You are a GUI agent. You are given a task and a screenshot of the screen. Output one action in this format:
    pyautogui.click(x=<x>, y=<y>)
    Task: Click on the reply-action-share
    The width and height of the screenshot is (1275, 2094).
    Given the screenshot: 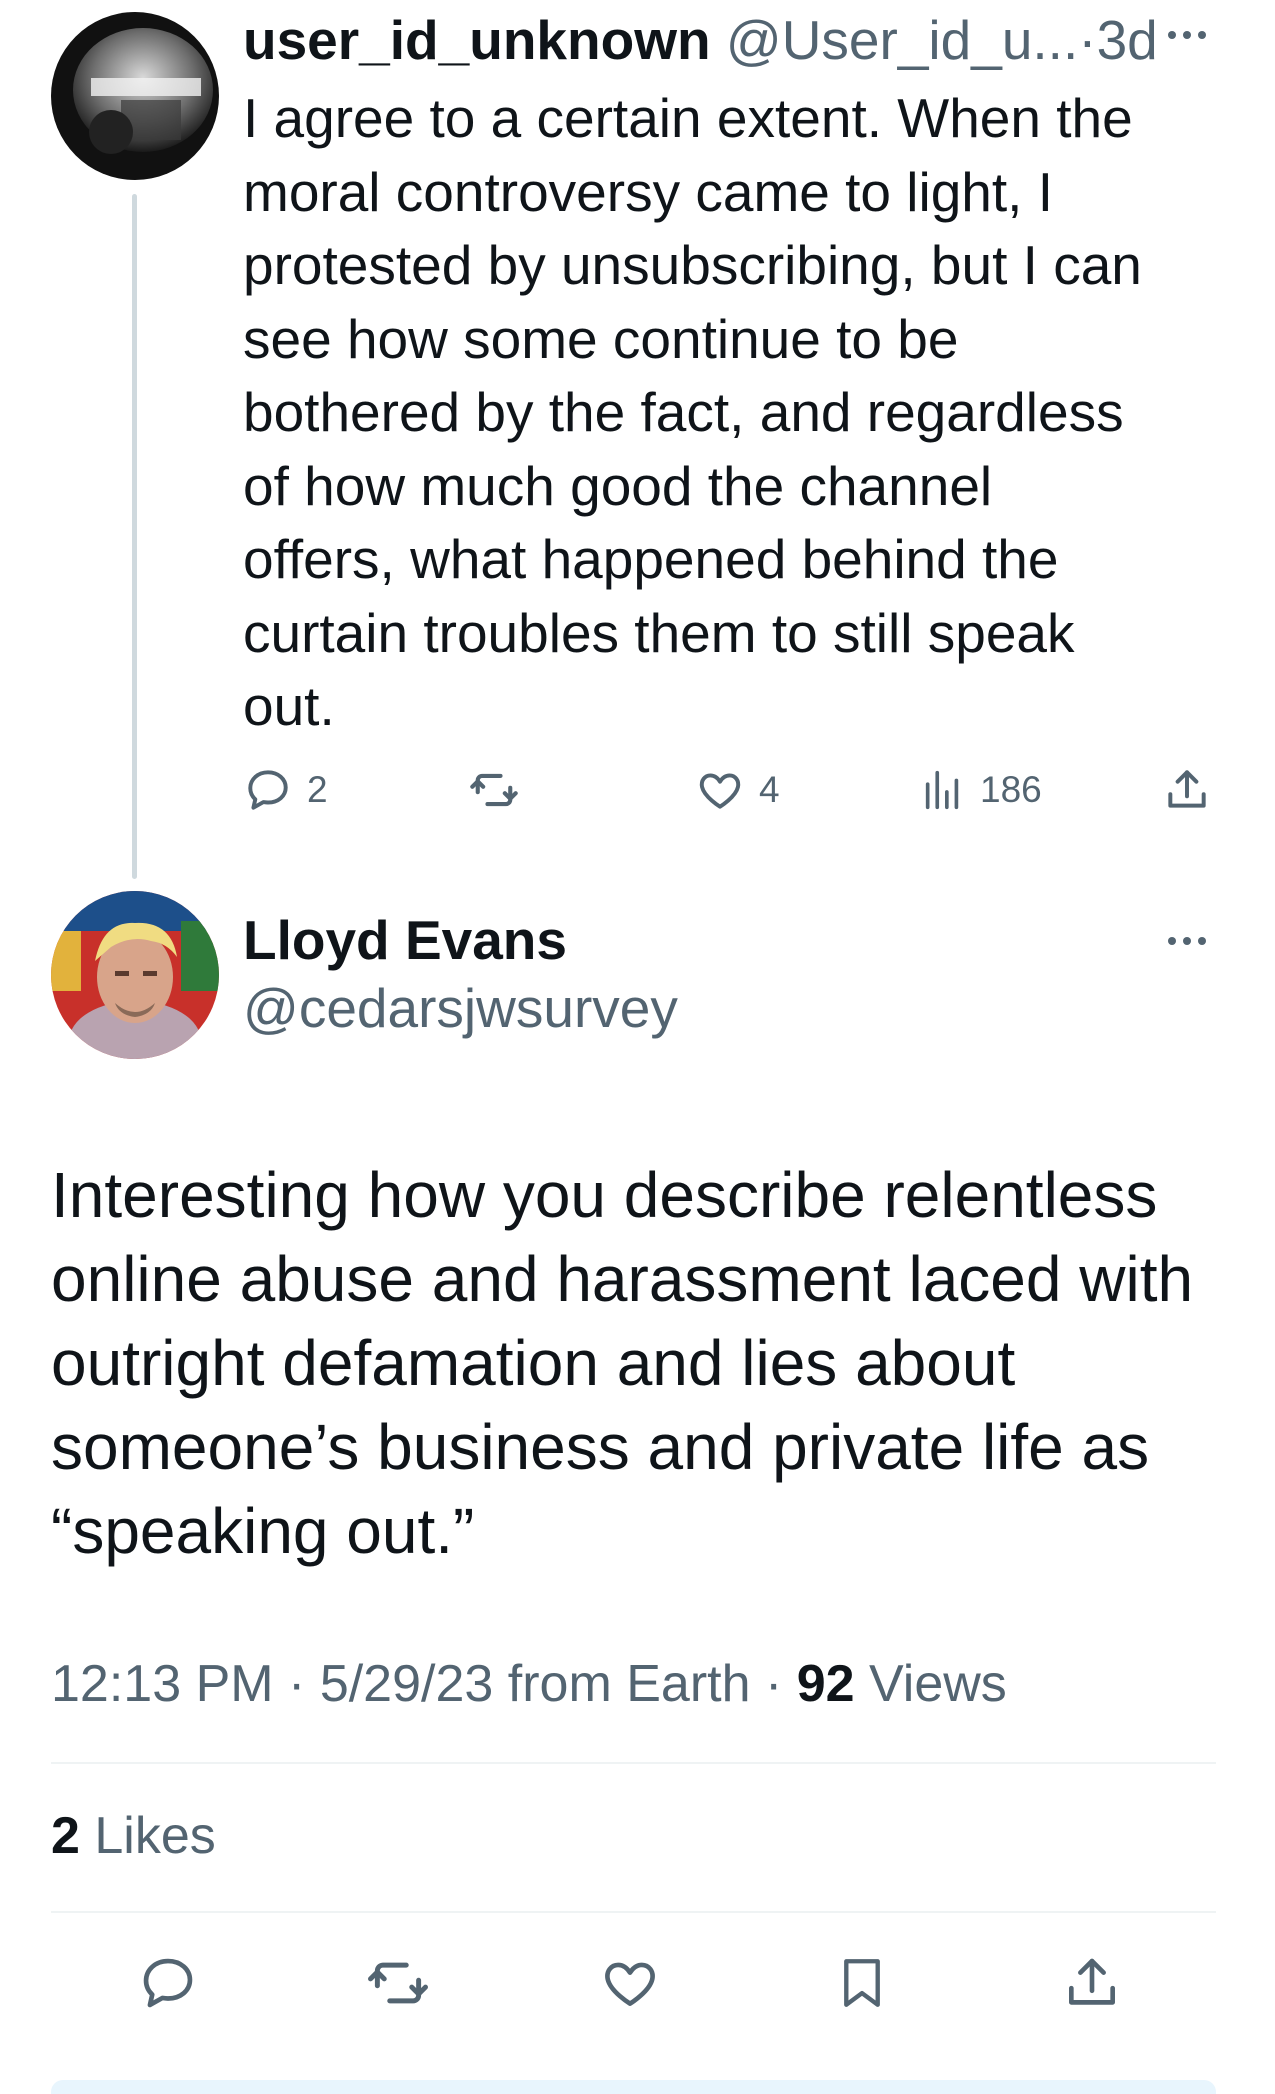 What is the action you would take?
    pyautogui.click(x=1187, y=790)
    